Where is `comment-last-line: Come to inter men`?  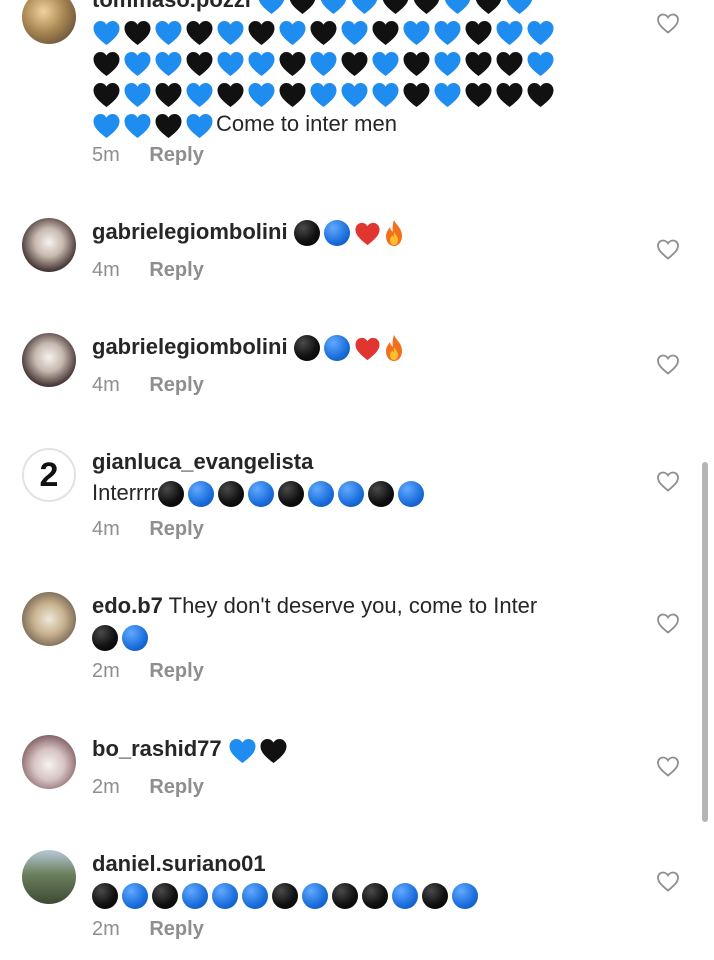
comment-last-line: Come to inter men is located at coordinates (368, 123).